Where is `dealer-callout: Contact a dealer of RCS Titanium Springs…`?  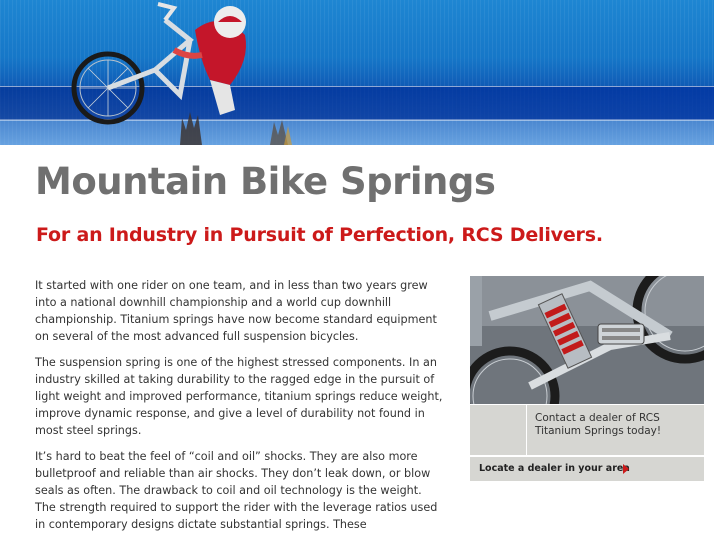
dealer-callout: Contact a dealer of RCS Titanium Springs… is located at coordinates (587, 430).